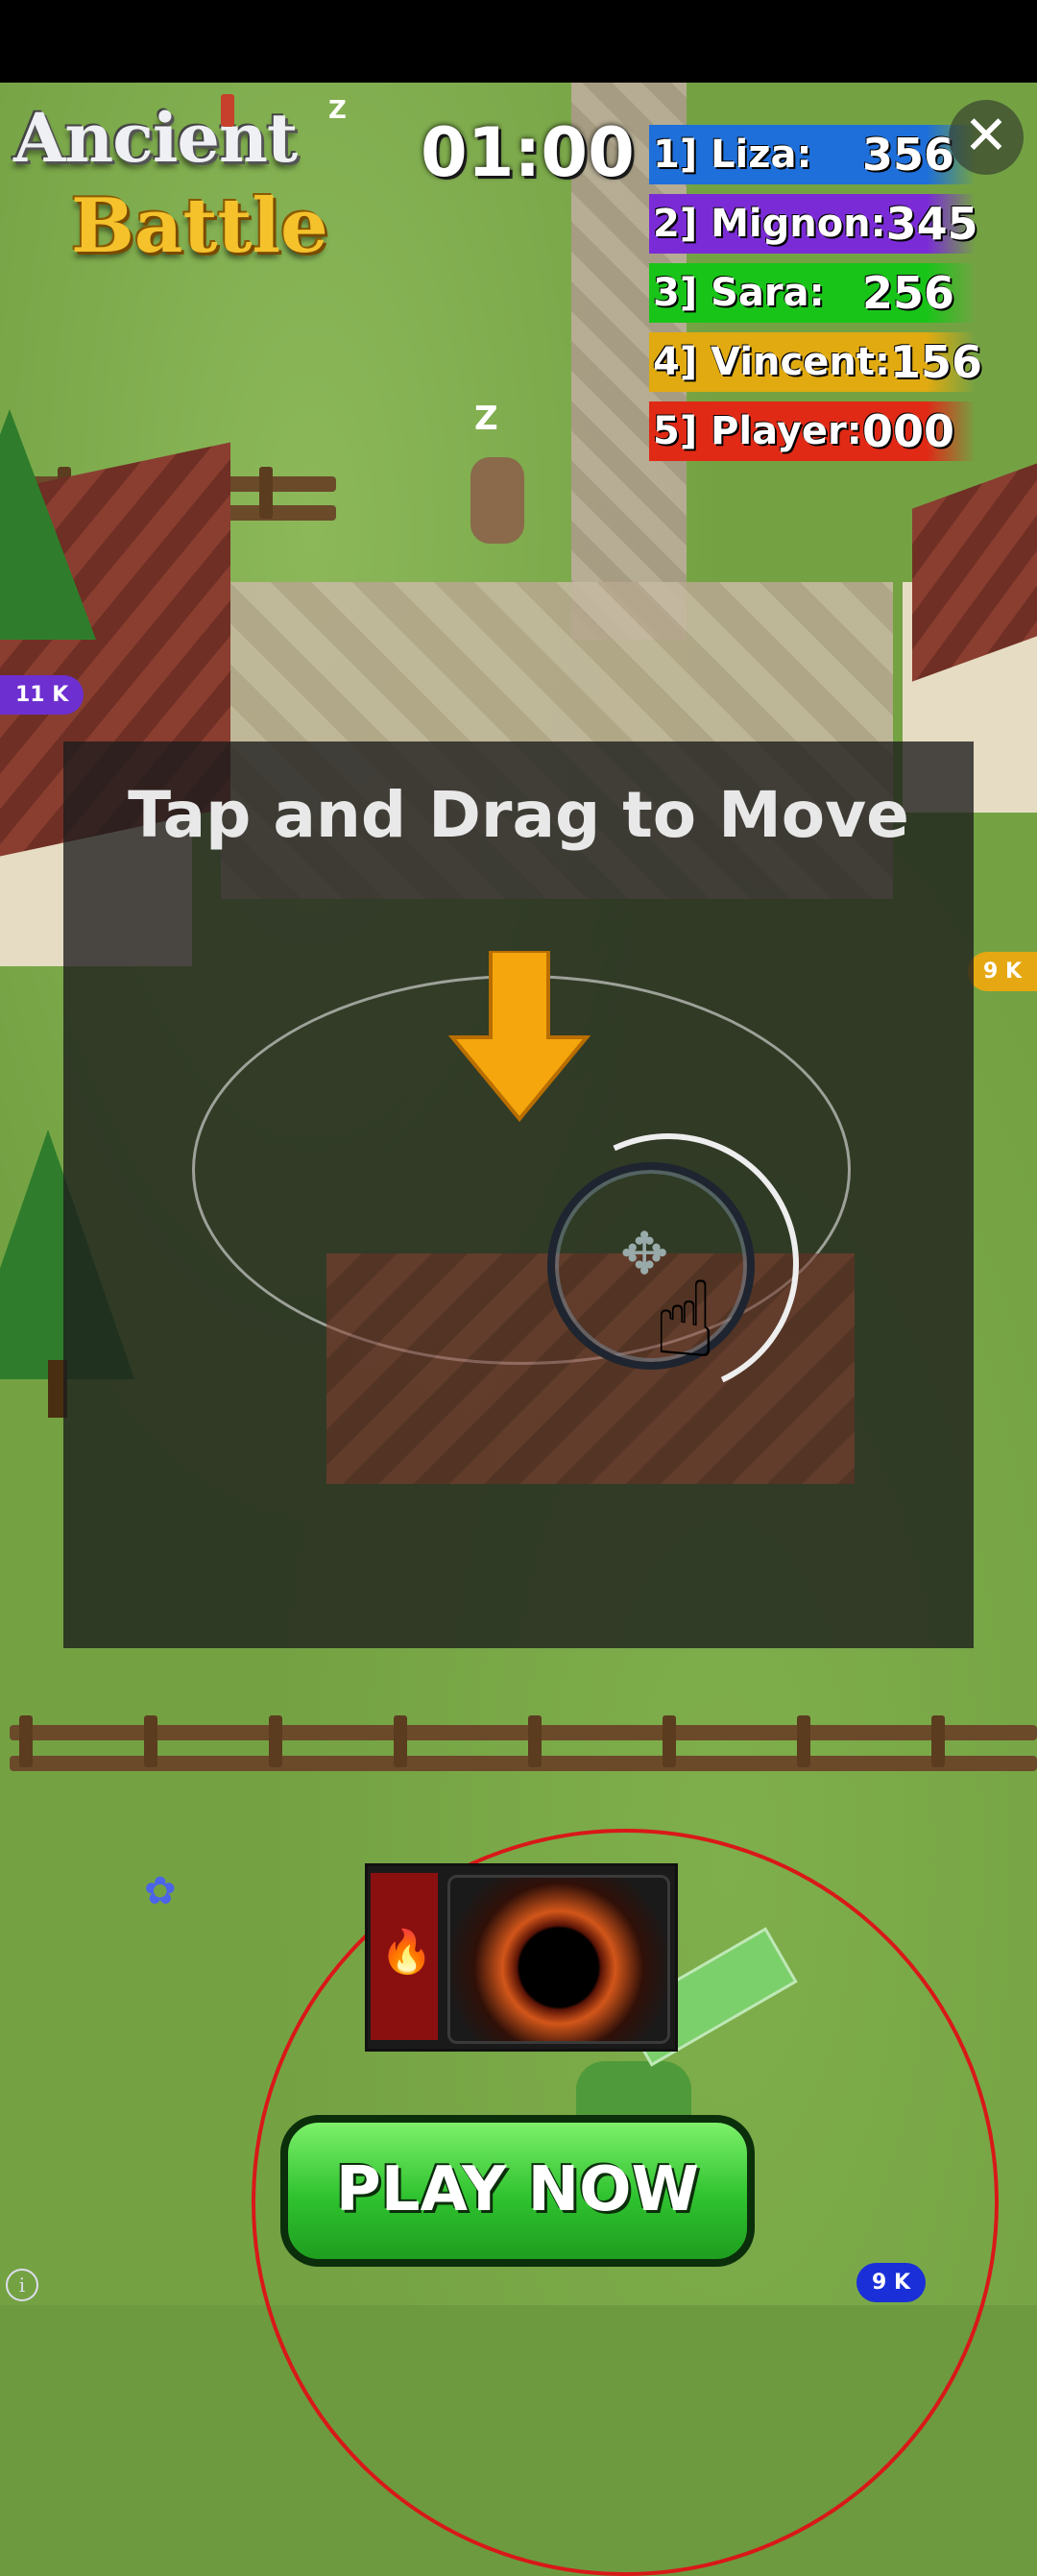  Describe the element at coordinates (22, 2285) in the screenshot. I see `info-icon: i` at that location.